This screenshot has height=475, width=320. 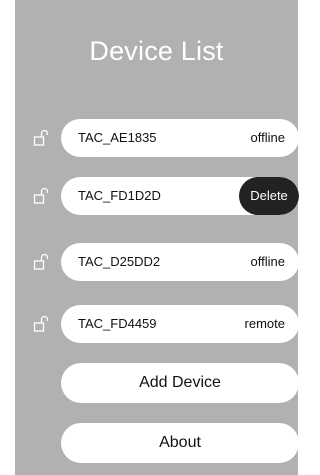 I want to click on add-device-button: Add Device, so click(x=180, y=383).